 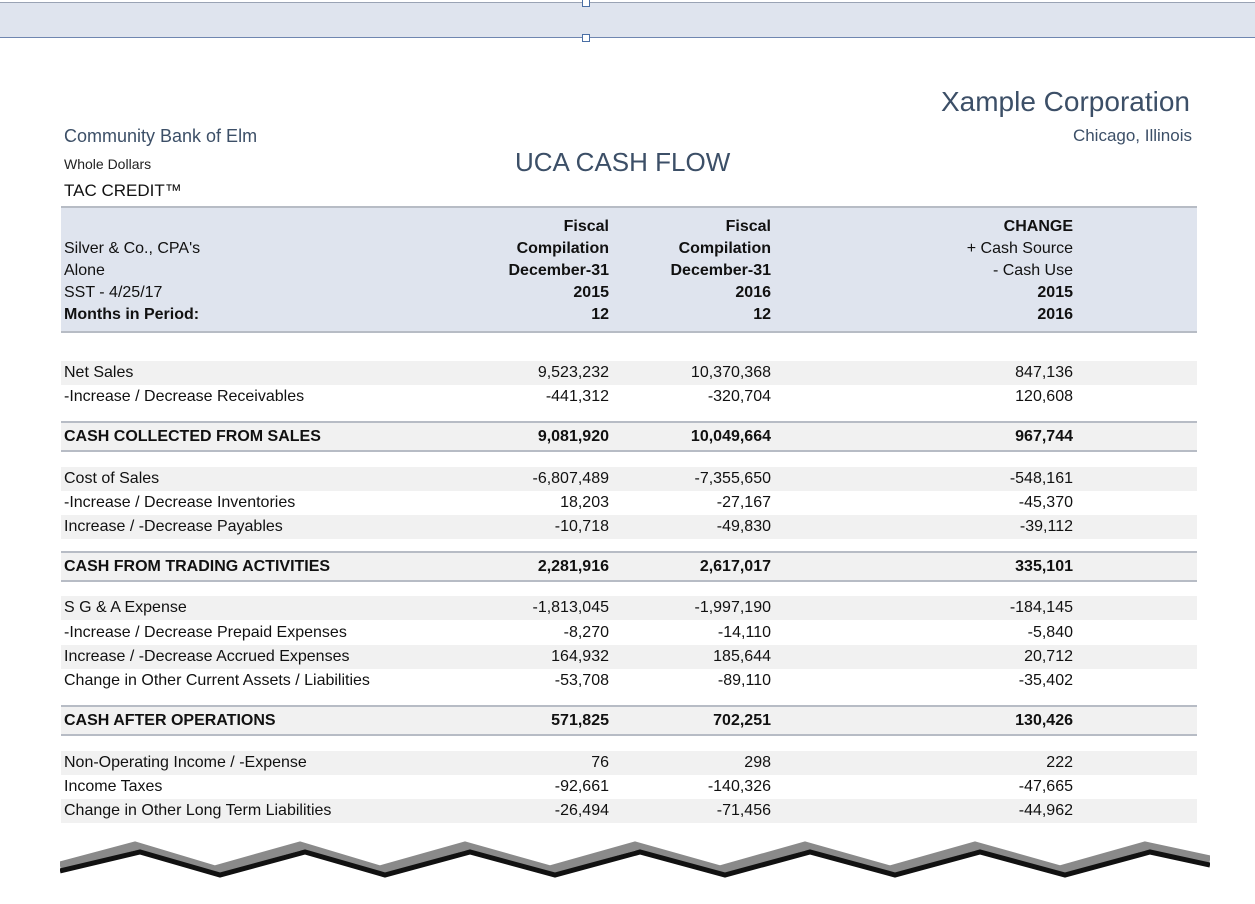 What do you see at coordinates (586, 632) in the screenshot?
I see `row-value-2015: -8,270` at bounding box center [586, 632].